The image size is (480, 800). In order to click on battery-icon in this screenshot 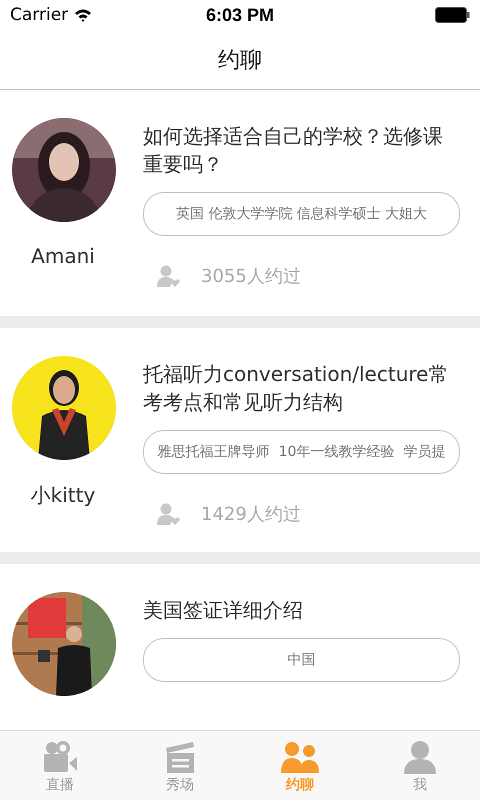, I will do `click(452, 15)`.